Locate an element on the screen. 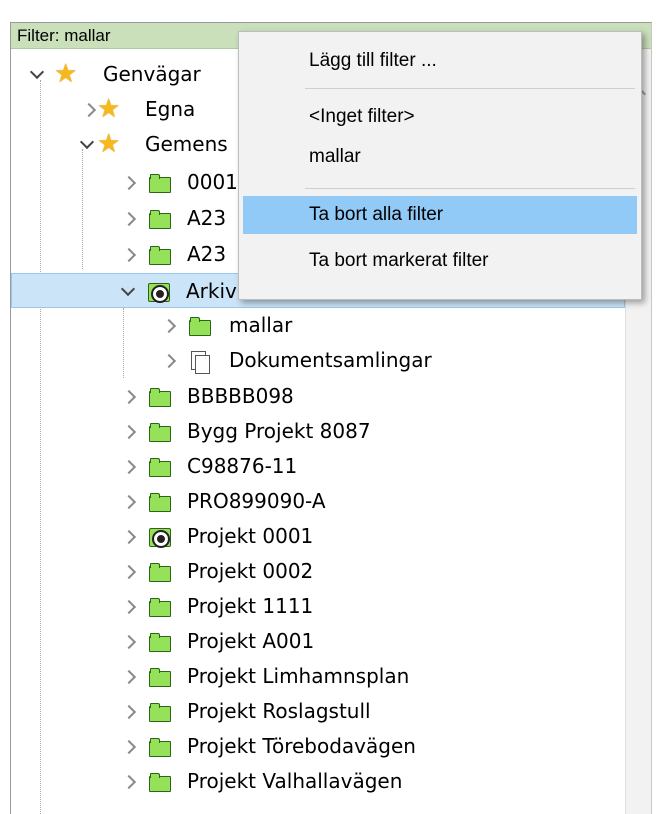  menu-item-remove-all-filters: Ta bort alla filter is located at coordinates (440, 215).